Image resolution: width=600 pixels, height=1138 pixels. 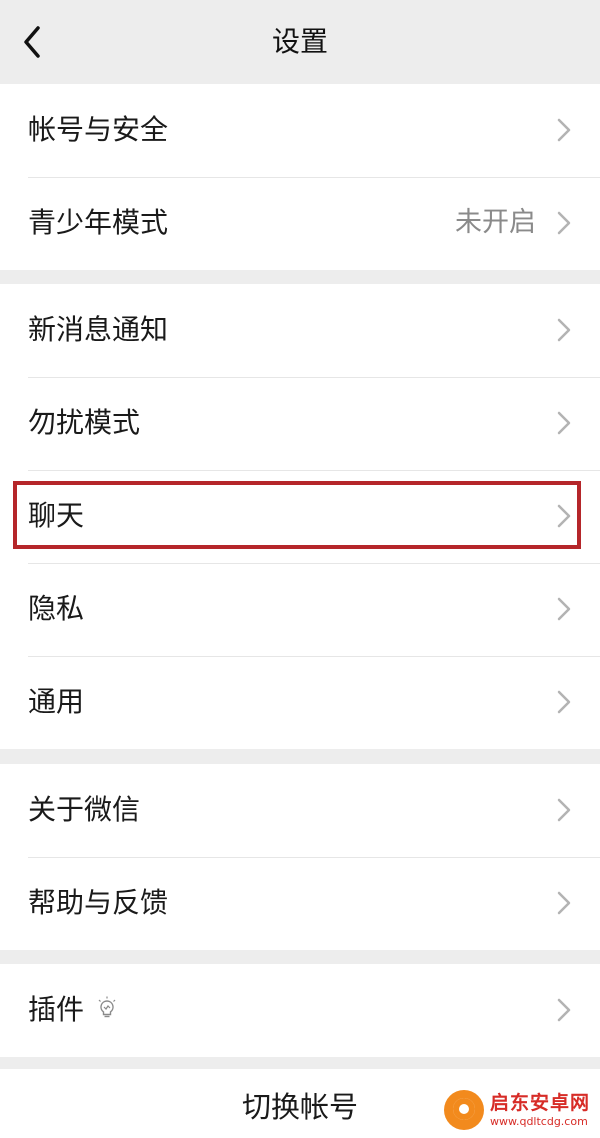 What do you see at coordinates (538, 1121) in the screenshot?
I see `watermark-url: www.qdltcdg.com` at bounding box center [538, 1121].